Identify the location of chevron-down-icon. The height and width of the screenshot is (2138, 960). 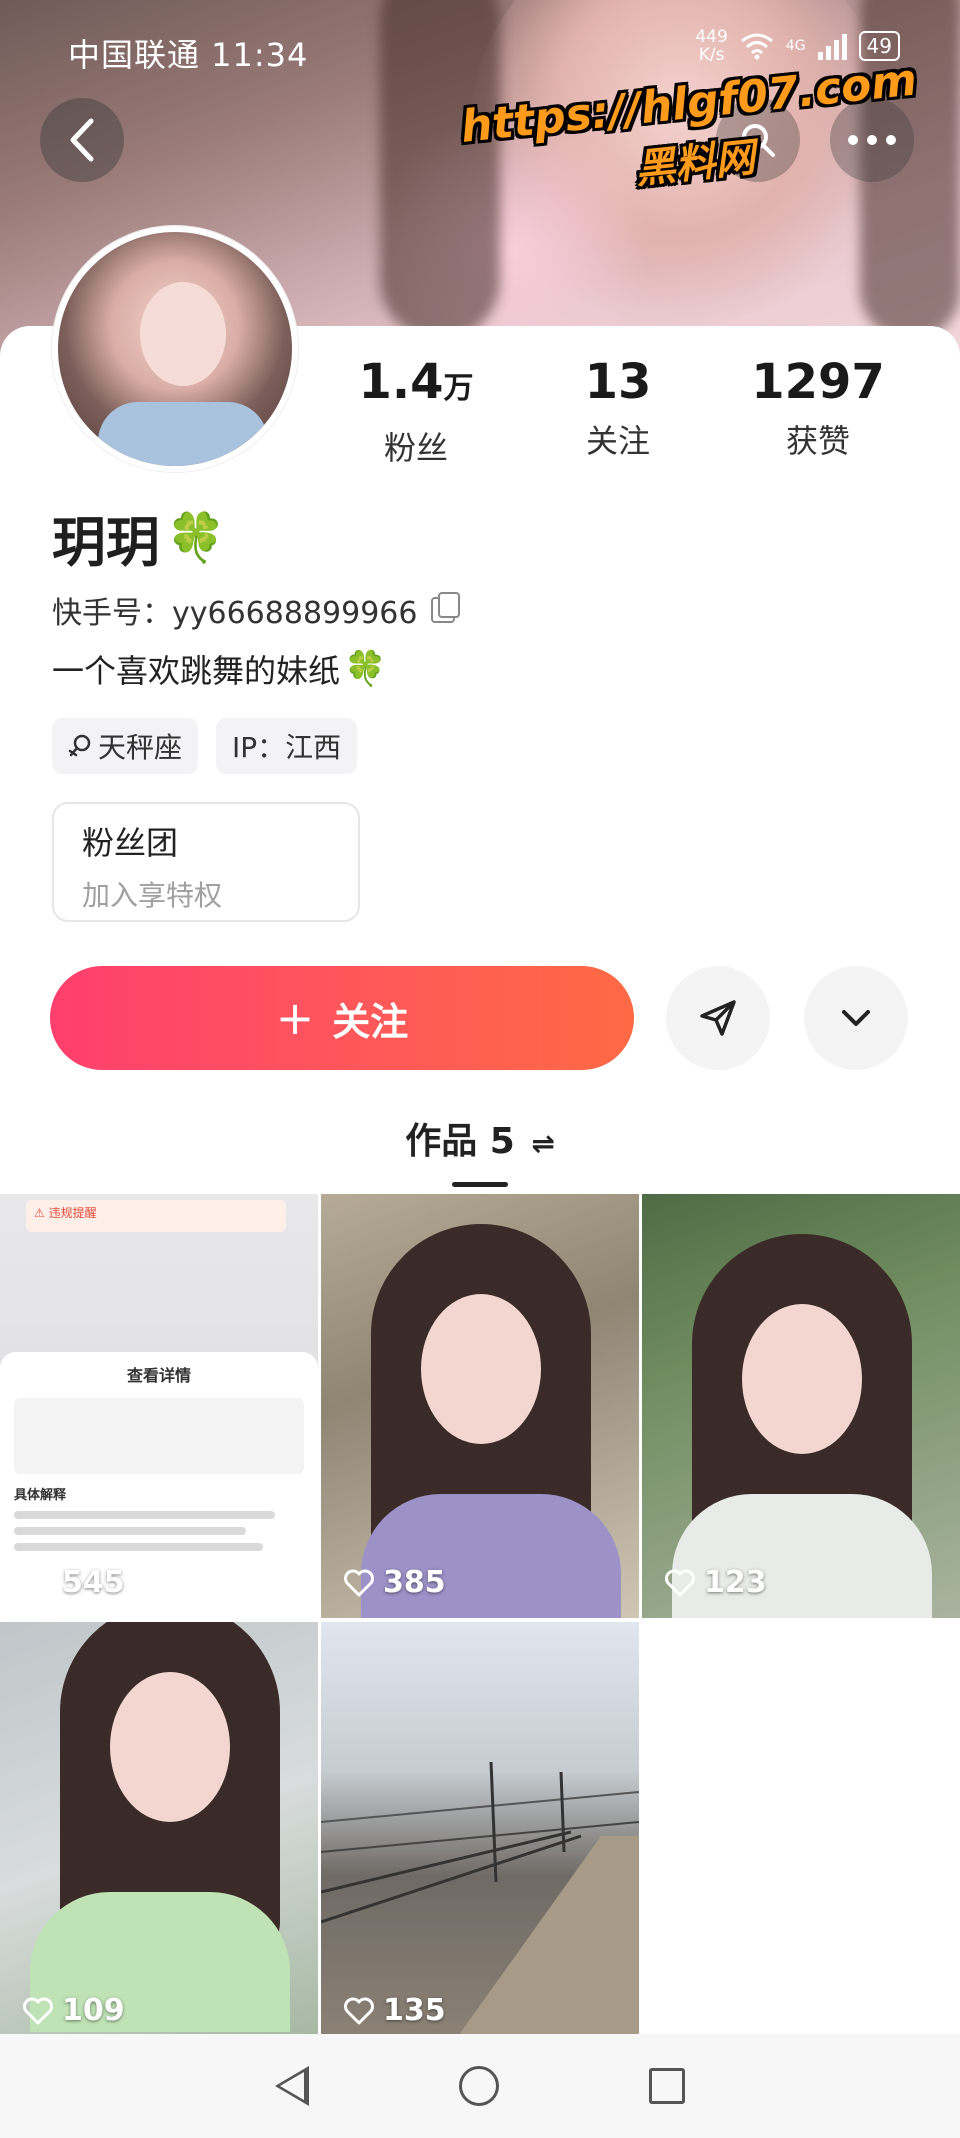
(856, 1018).